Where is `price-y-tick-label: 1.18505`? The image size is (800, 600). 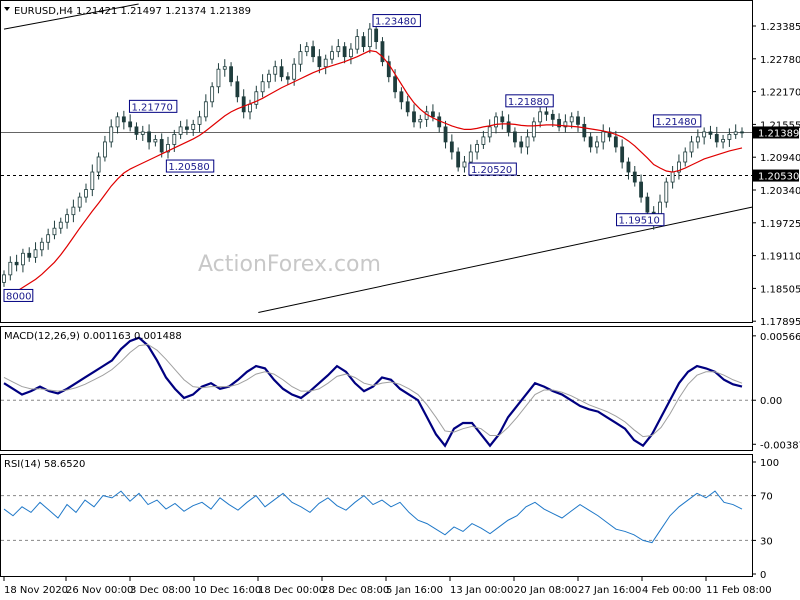 price-y-tick-label: 1.18505 is located at coordinates (780, 289).